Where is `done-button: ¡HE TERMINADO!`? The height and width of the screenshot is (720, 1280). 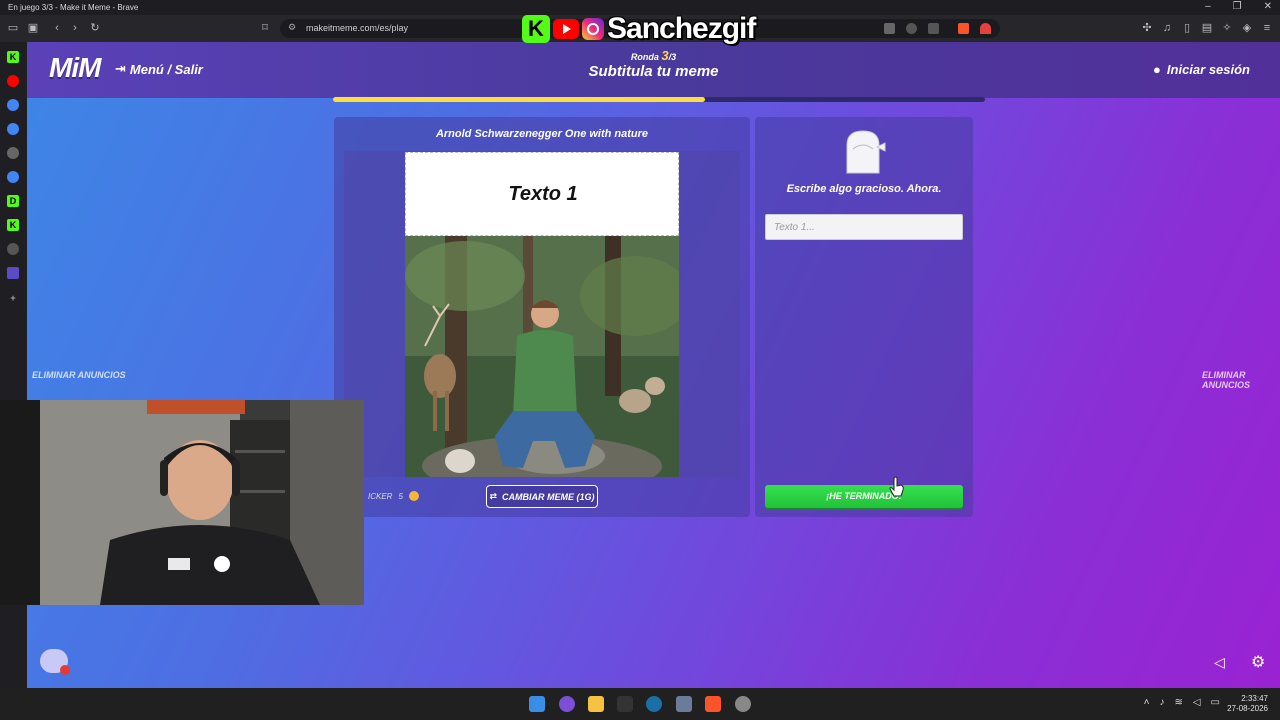
done-button: ¡HE TERMINADO! is located at coordinates (864, 496).